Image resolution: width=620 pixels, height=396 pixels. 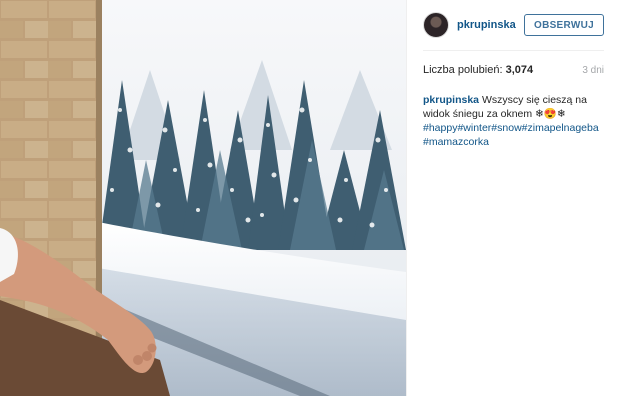 What do you see at coordinates (593, 70) in the screenshot?
I see `post-time: 3 dni` at bounding box center [593, 70].